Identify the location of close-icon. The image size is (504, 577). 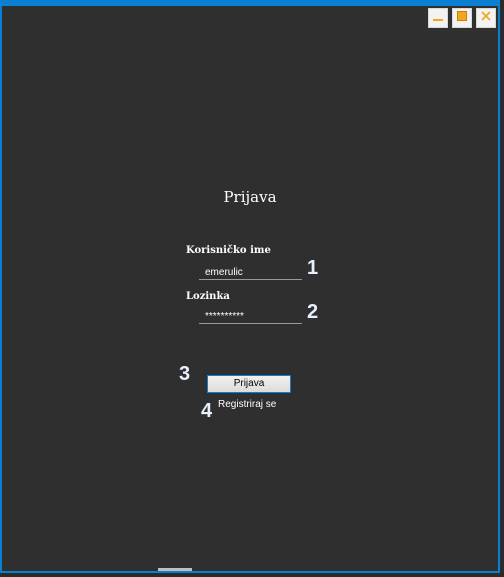
(486, 18).